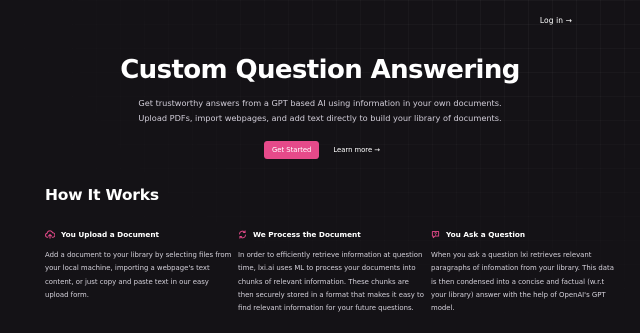  What do you see at coordinates (50, 234) in the screenshot?
I see `cloud-upload-icon` at bounding box center [50, 234].